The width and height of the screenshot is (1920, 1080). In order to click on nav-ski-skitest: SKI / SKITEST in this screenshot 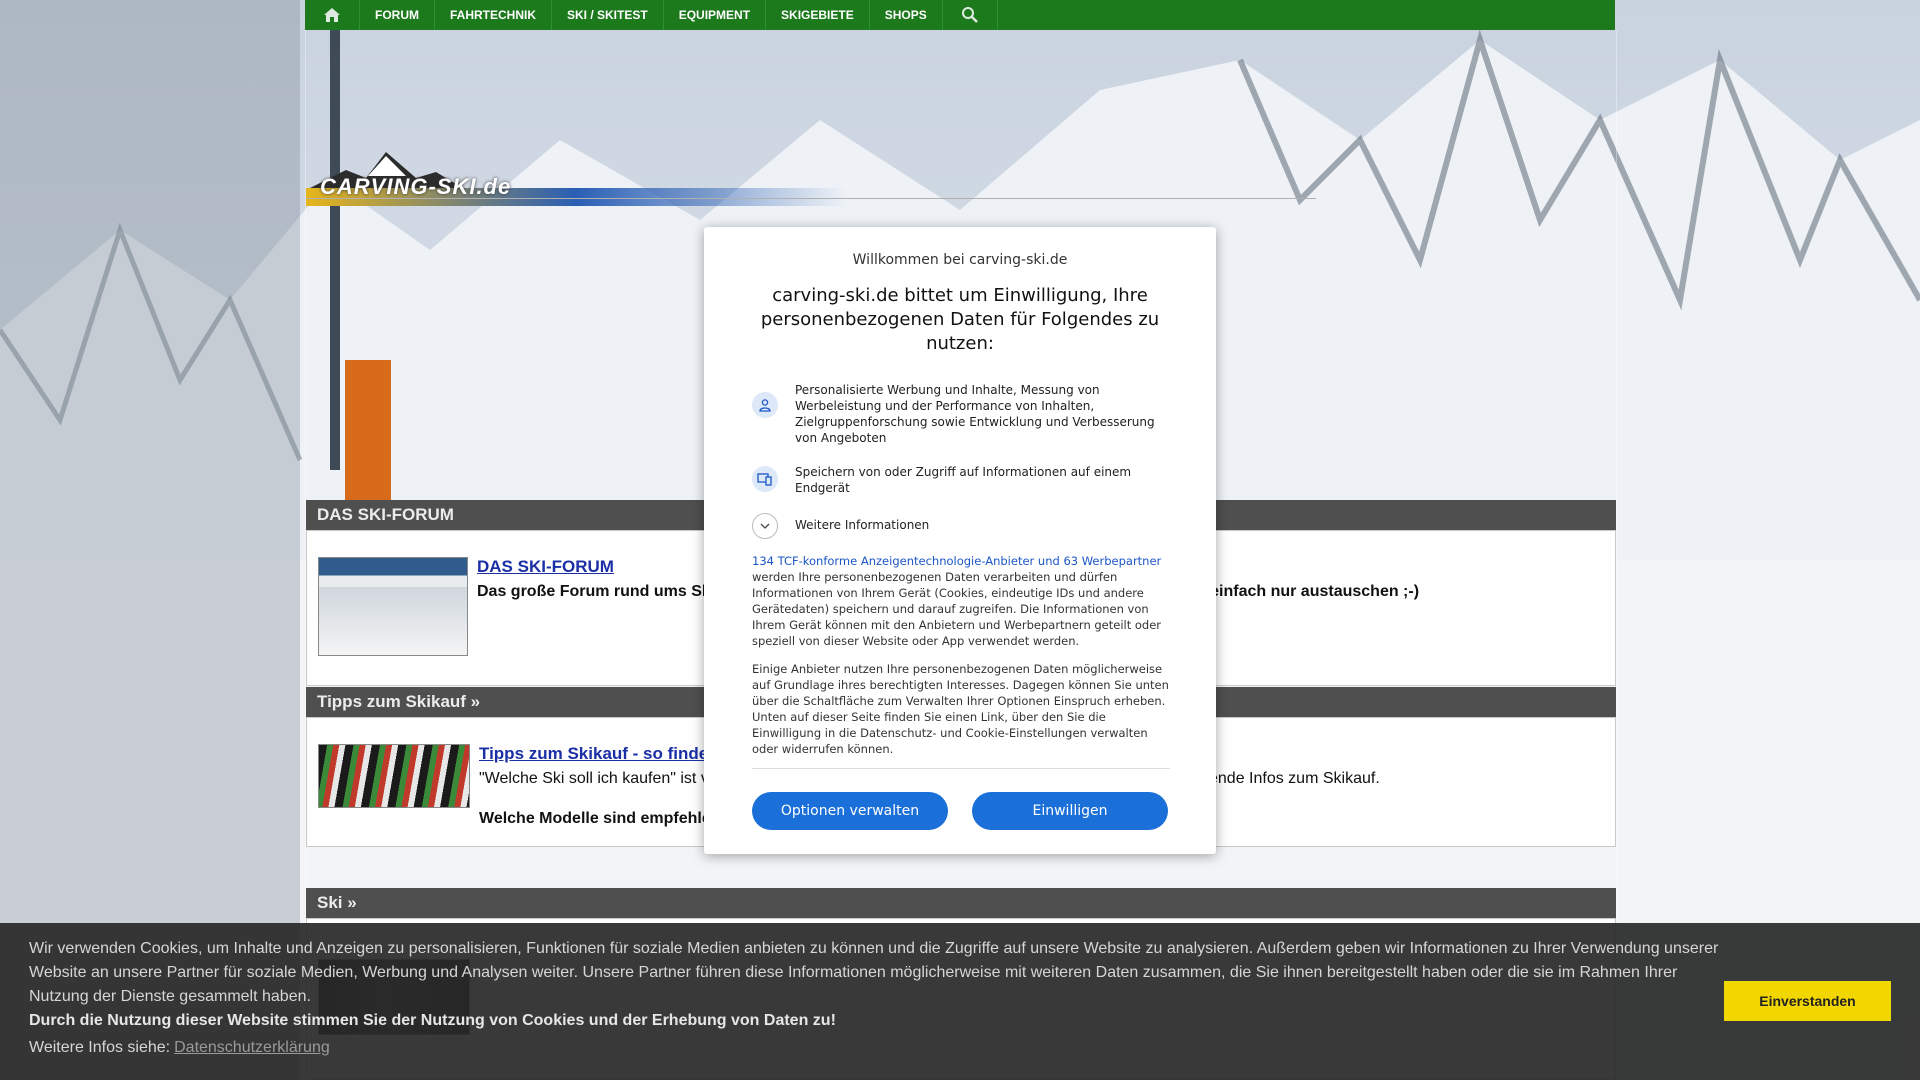, I will do `click(608, 15)`.